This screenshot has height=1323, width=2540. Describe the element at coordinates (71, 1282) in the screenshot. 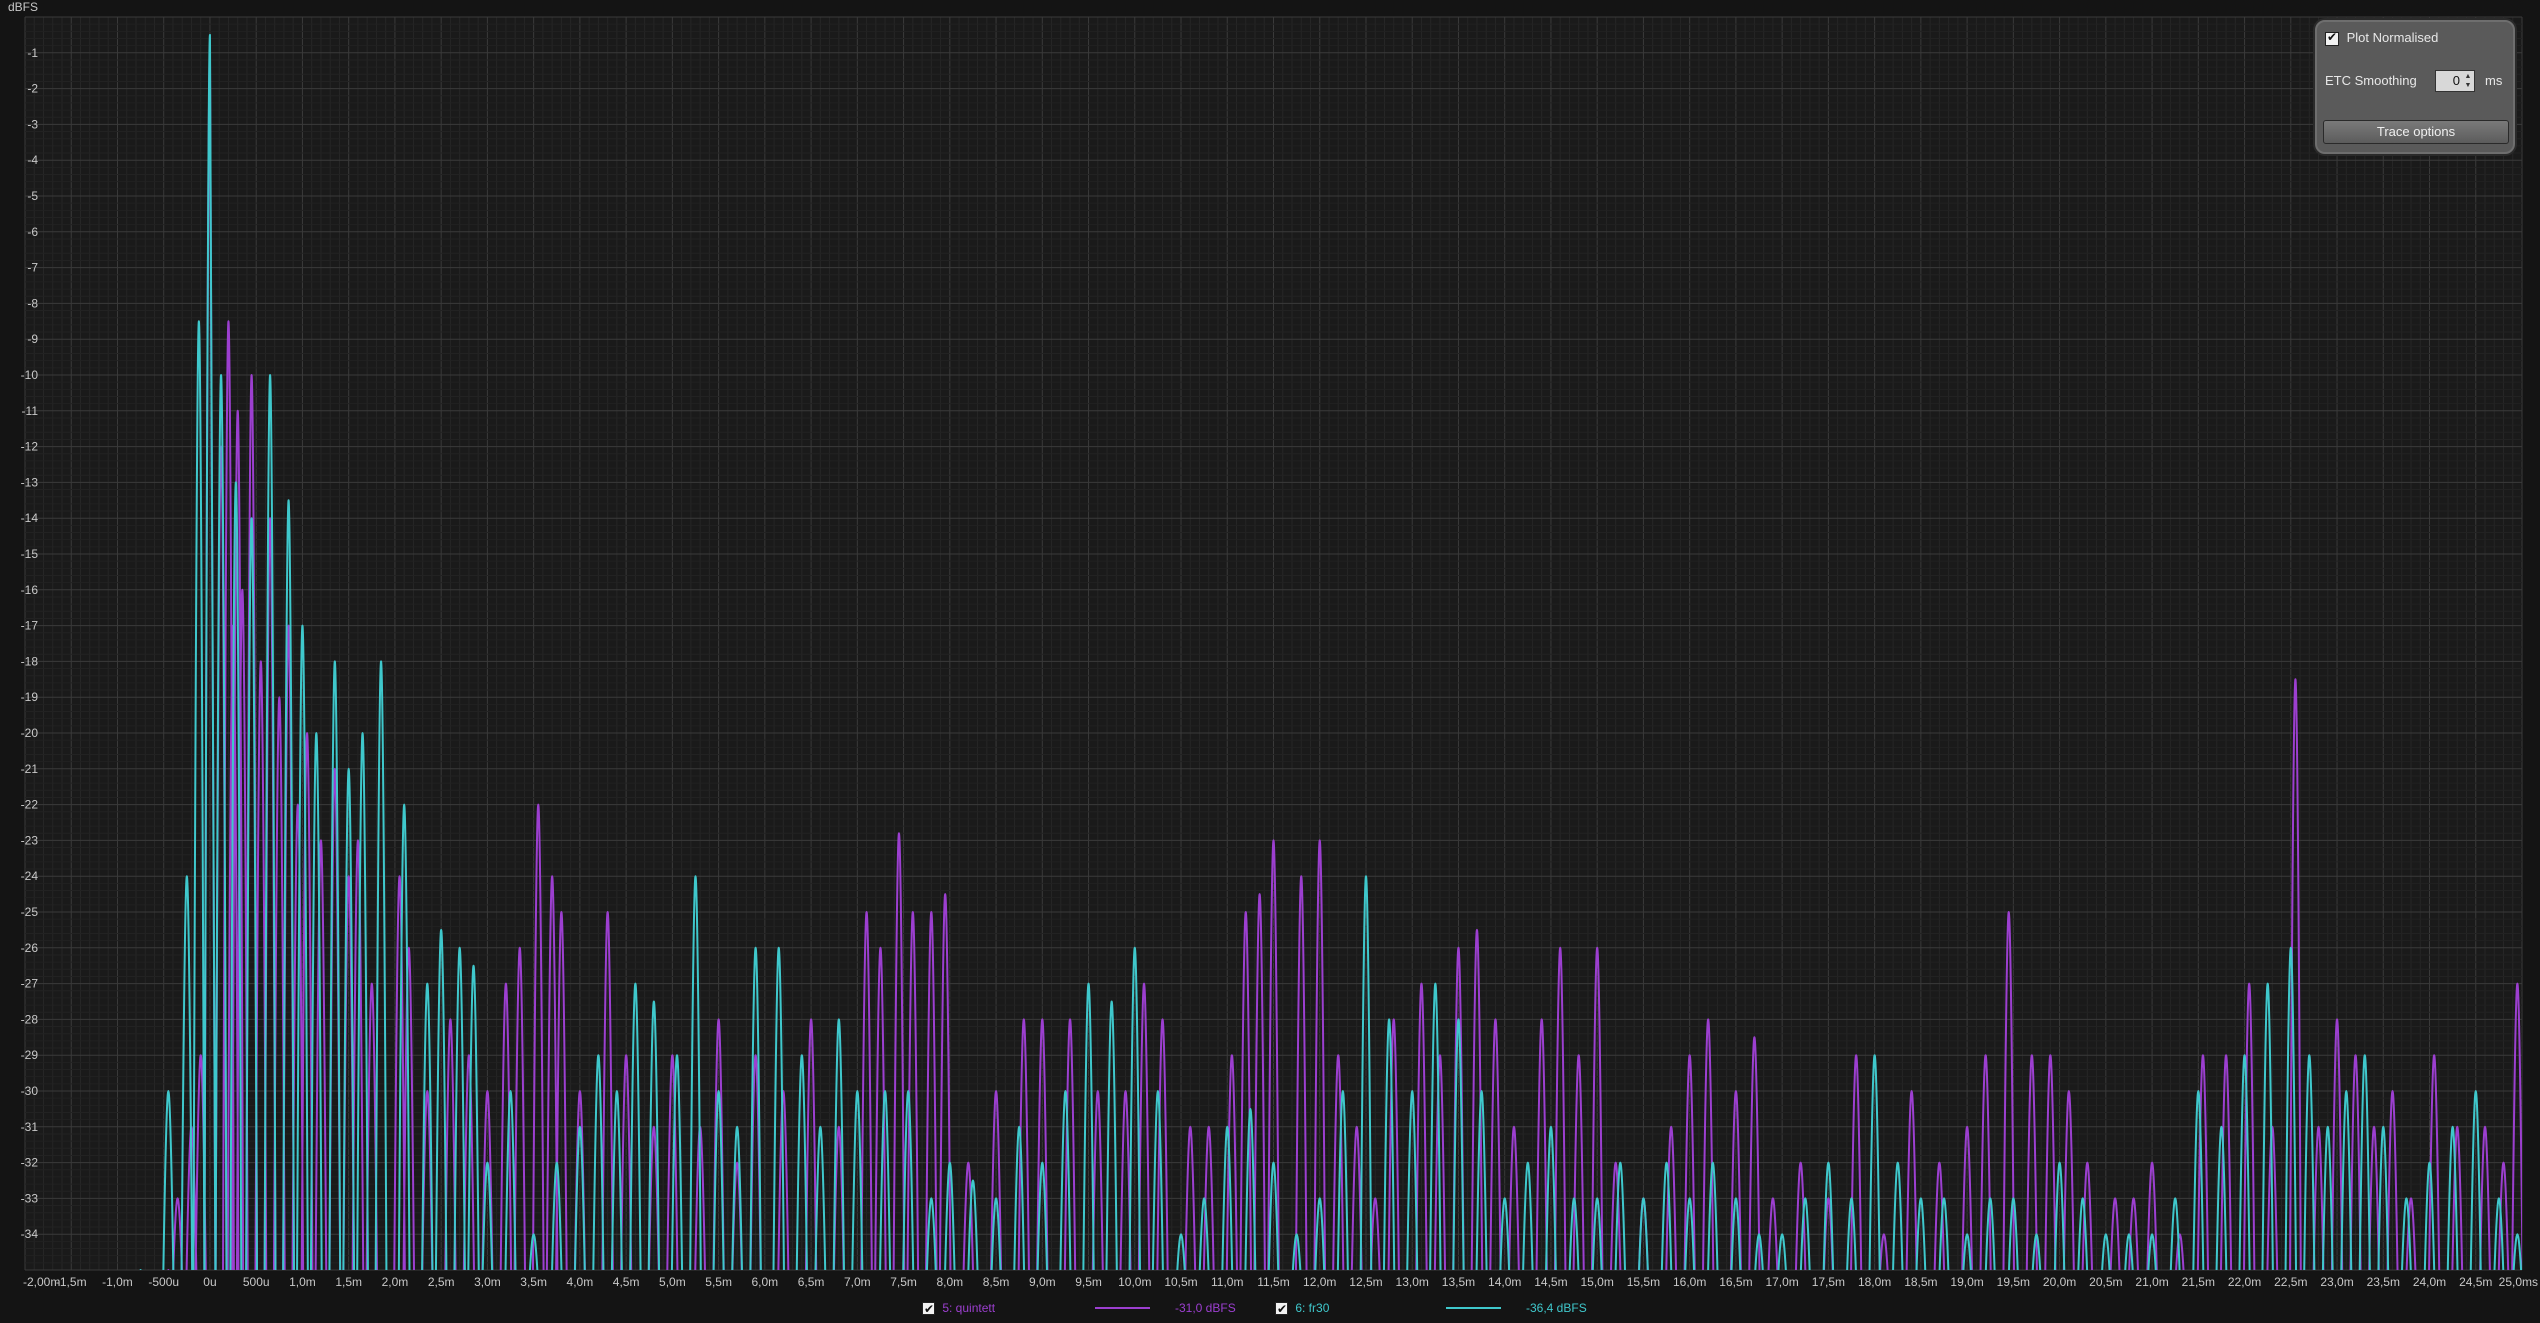

I see `x-tick-label: -1,5m` at that location.